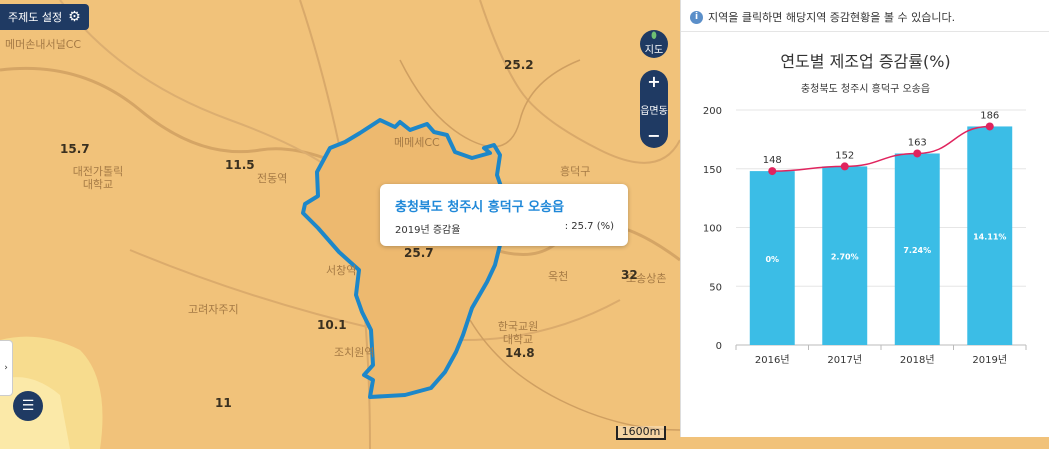  Describe the element at coordinates (881, 148) in the screenshot. I see `series-line` at that location.